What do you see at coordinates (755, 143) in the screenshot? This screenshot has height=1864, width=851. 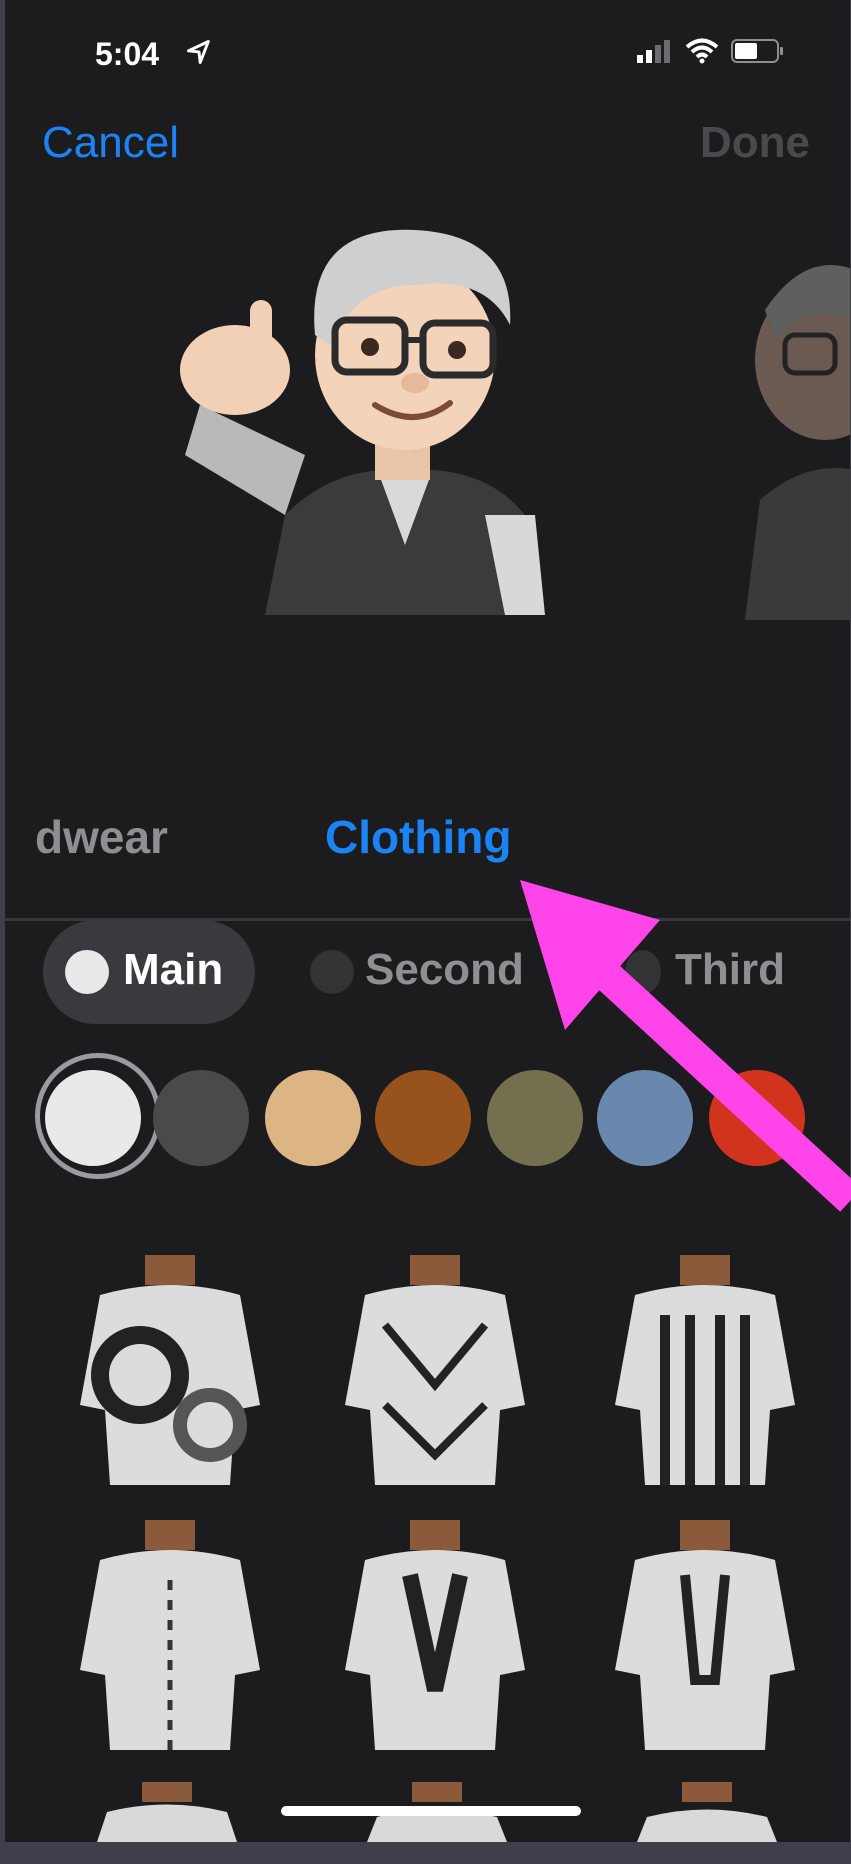 I see `done-button: Done` at bounding box center [755, 143].